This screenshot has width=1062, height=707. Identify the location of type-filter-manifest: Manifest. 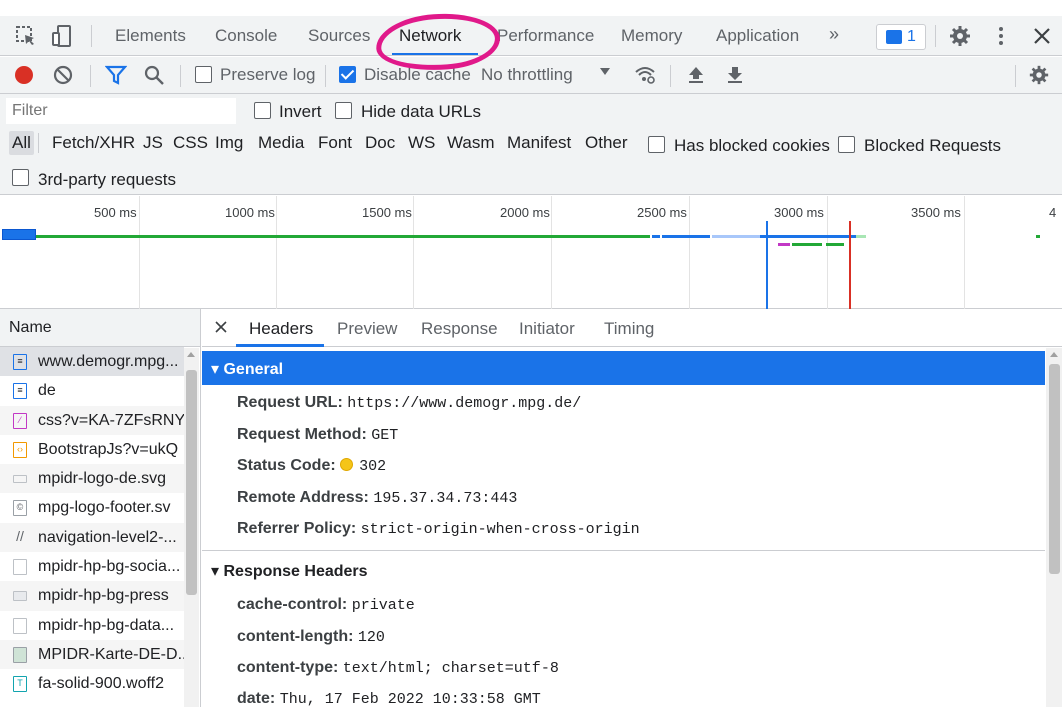
(539, 143).